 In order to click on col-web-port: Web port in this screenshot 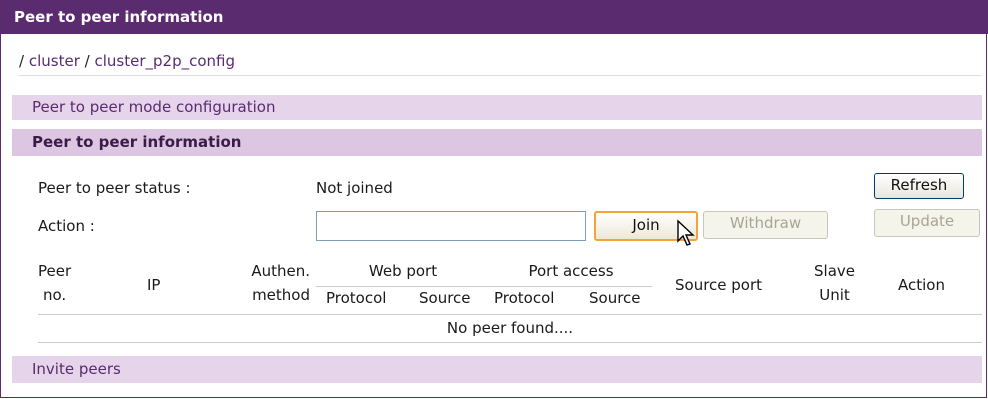, I will do `click(403, 271)`.